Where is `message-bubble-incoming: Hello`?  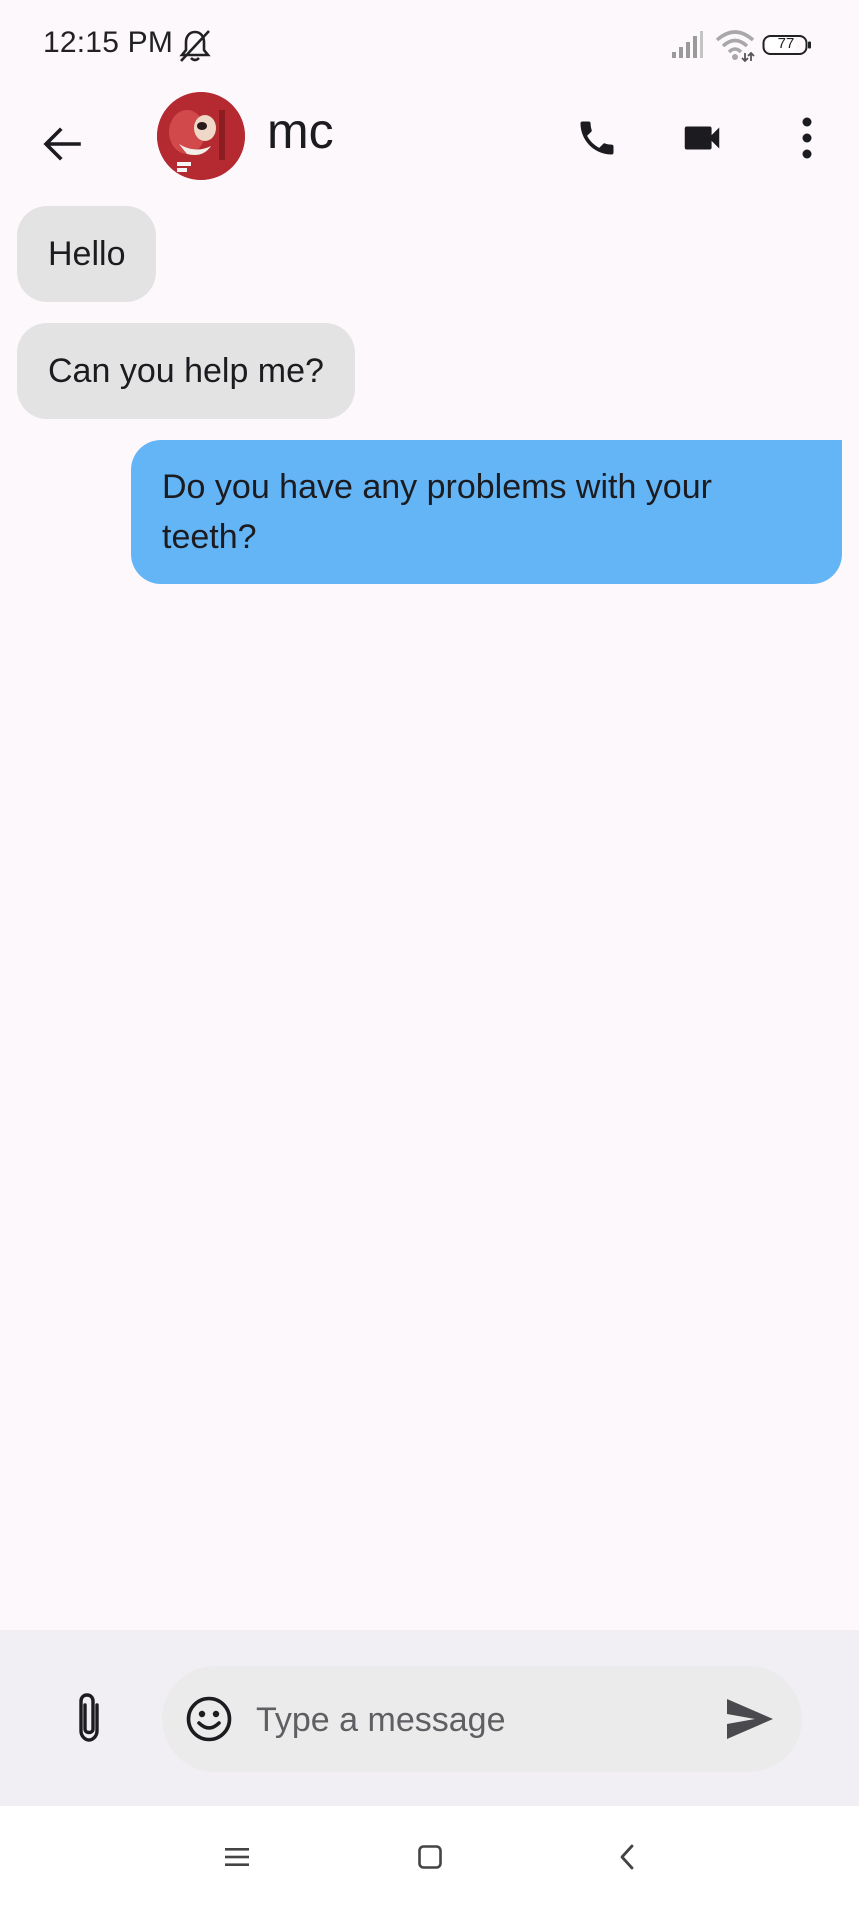 message-bubble-incoming: Hello is located at coordinates (87, 254).